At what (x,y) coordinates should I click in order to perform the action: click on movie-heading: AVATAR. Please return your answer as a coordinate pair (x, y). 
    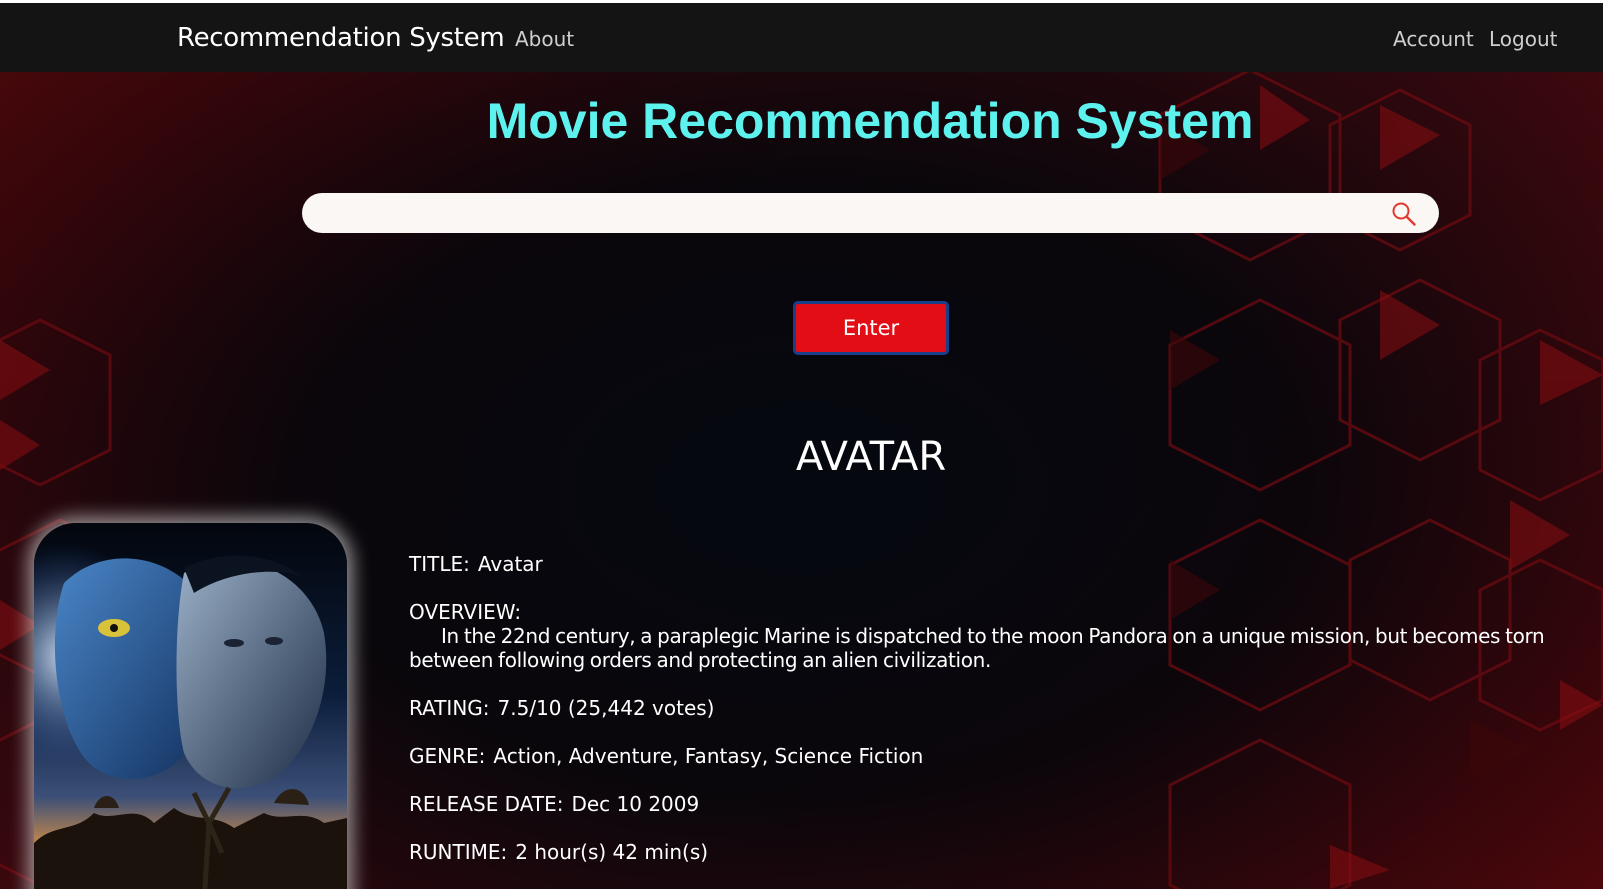
    Looking at the image, I should click on (871, 457).